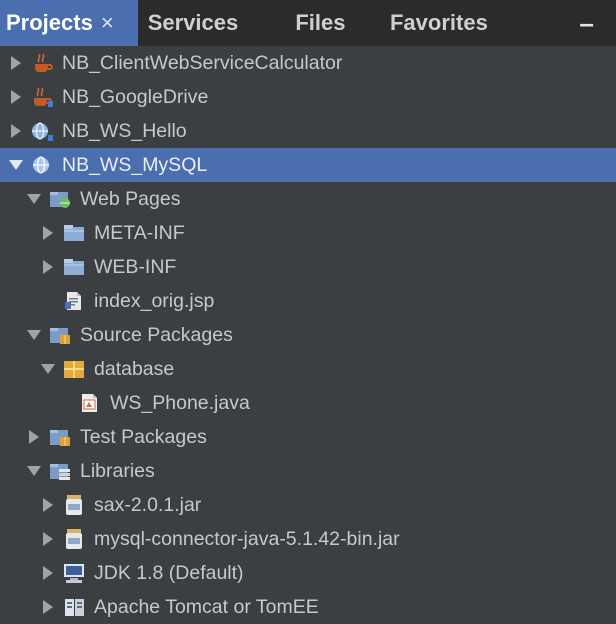  I want to click on tab-files: Files, so click(332, 23).